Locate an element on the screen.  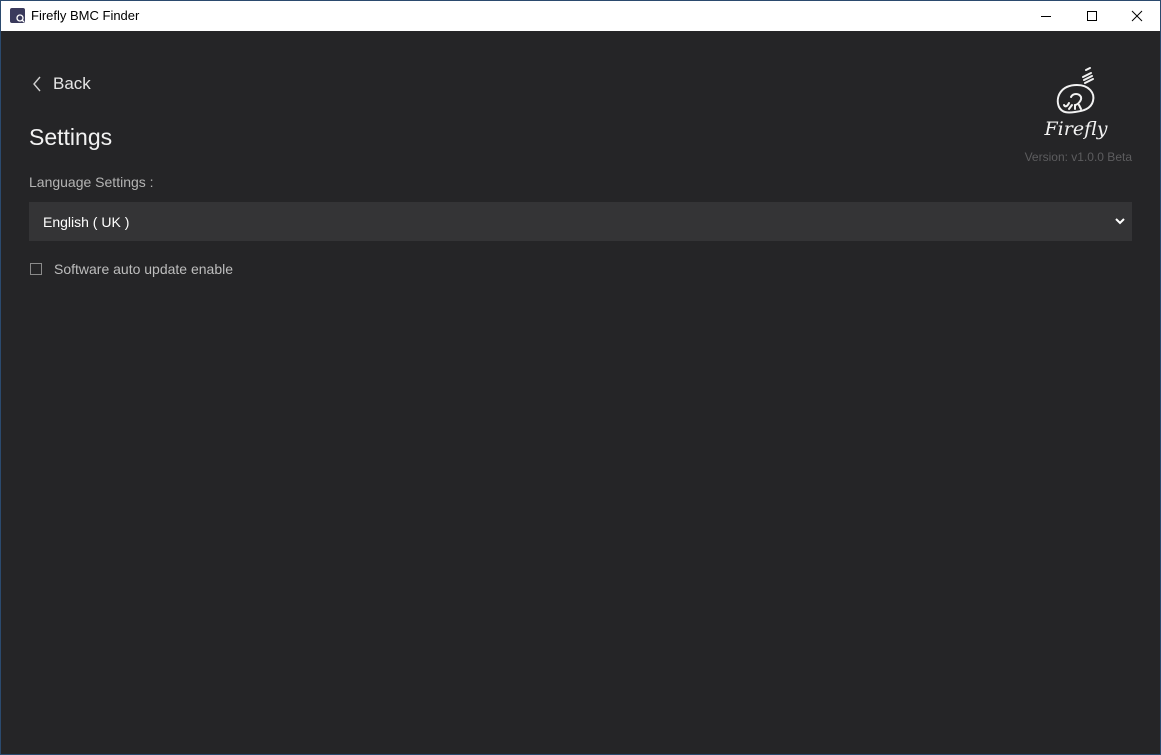
maximize-button is located at coordinates (1092, 16).